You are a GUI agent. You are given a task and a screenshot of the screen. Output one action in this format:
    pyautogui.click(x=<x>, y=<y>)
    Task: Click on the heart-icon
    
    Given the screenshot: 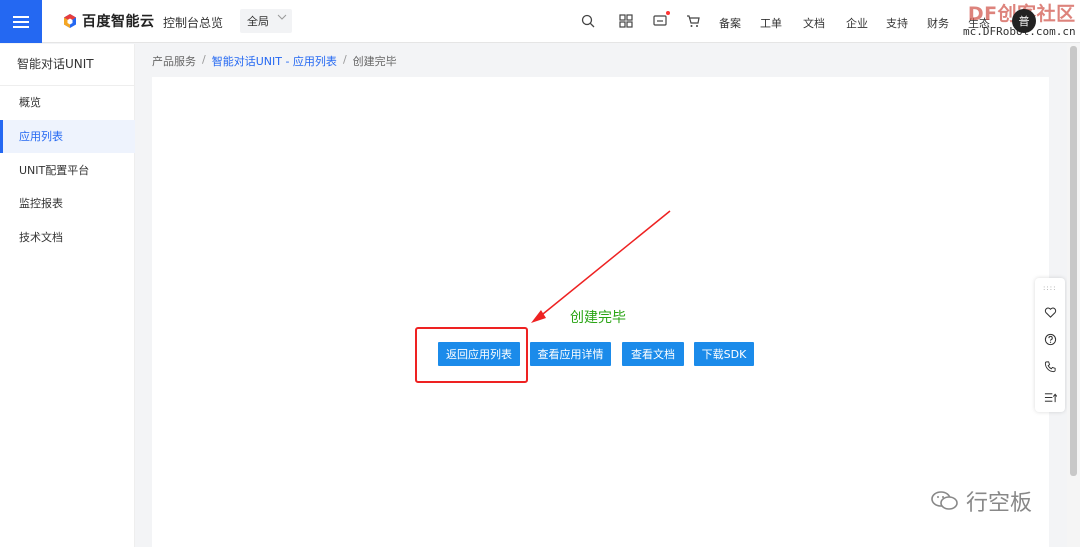 What is the action you would take?
    pyautogui.click(x=1050, y=312)
    